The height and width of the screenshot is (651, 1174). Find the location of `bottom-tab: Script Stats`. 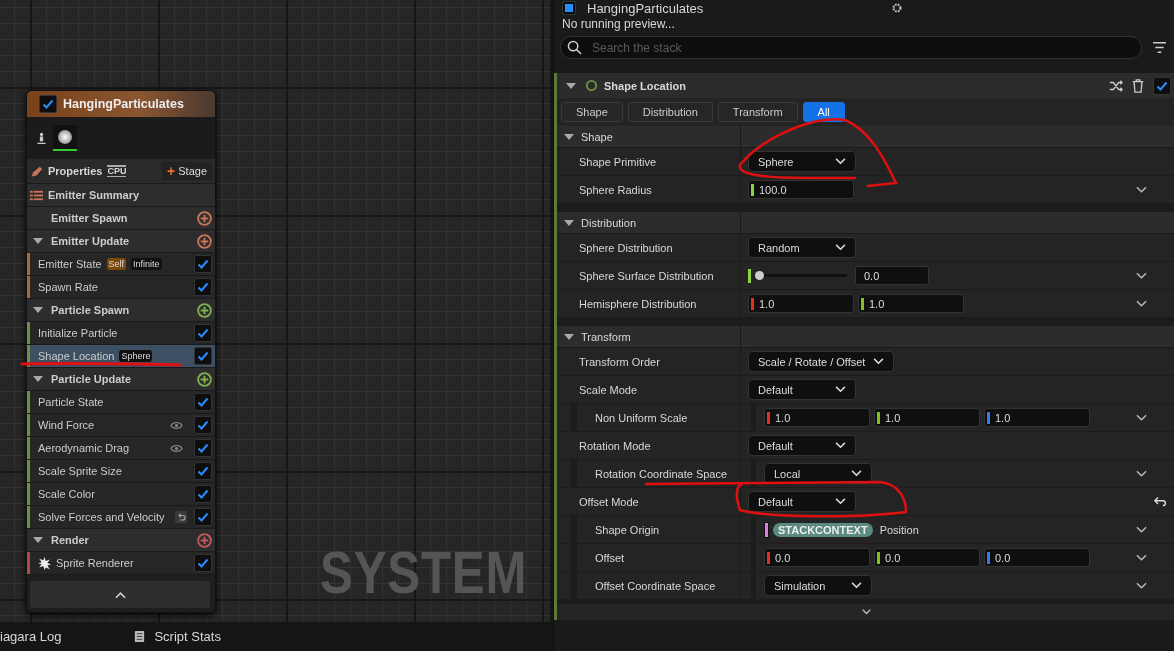

bottom-tab: Script Stats is located at coordinates (187, 636).